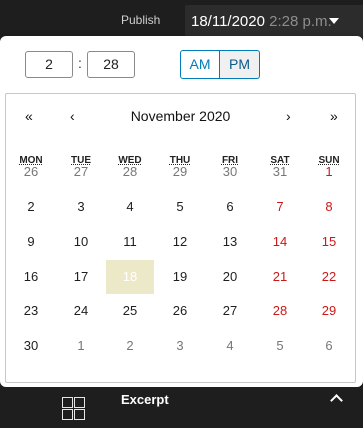 Image resolution: width=363 pixels, height=428 pixels. Describe the element at coordinates (31, 277) in the screenshot. I see `calendar-day: 16` at that location.